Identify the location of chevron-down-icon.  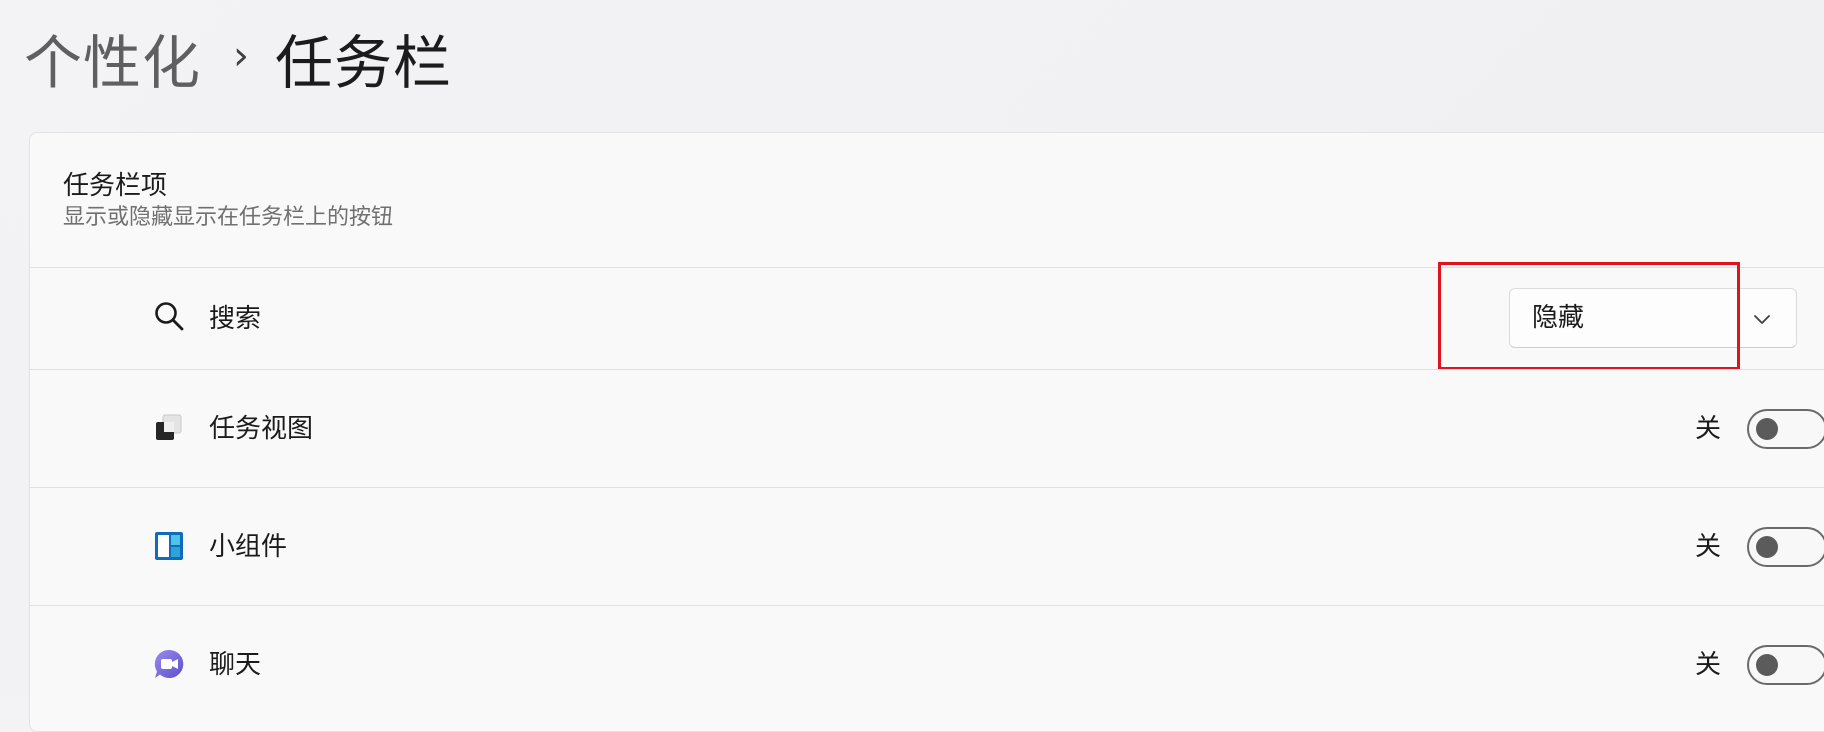
(1762, 319).